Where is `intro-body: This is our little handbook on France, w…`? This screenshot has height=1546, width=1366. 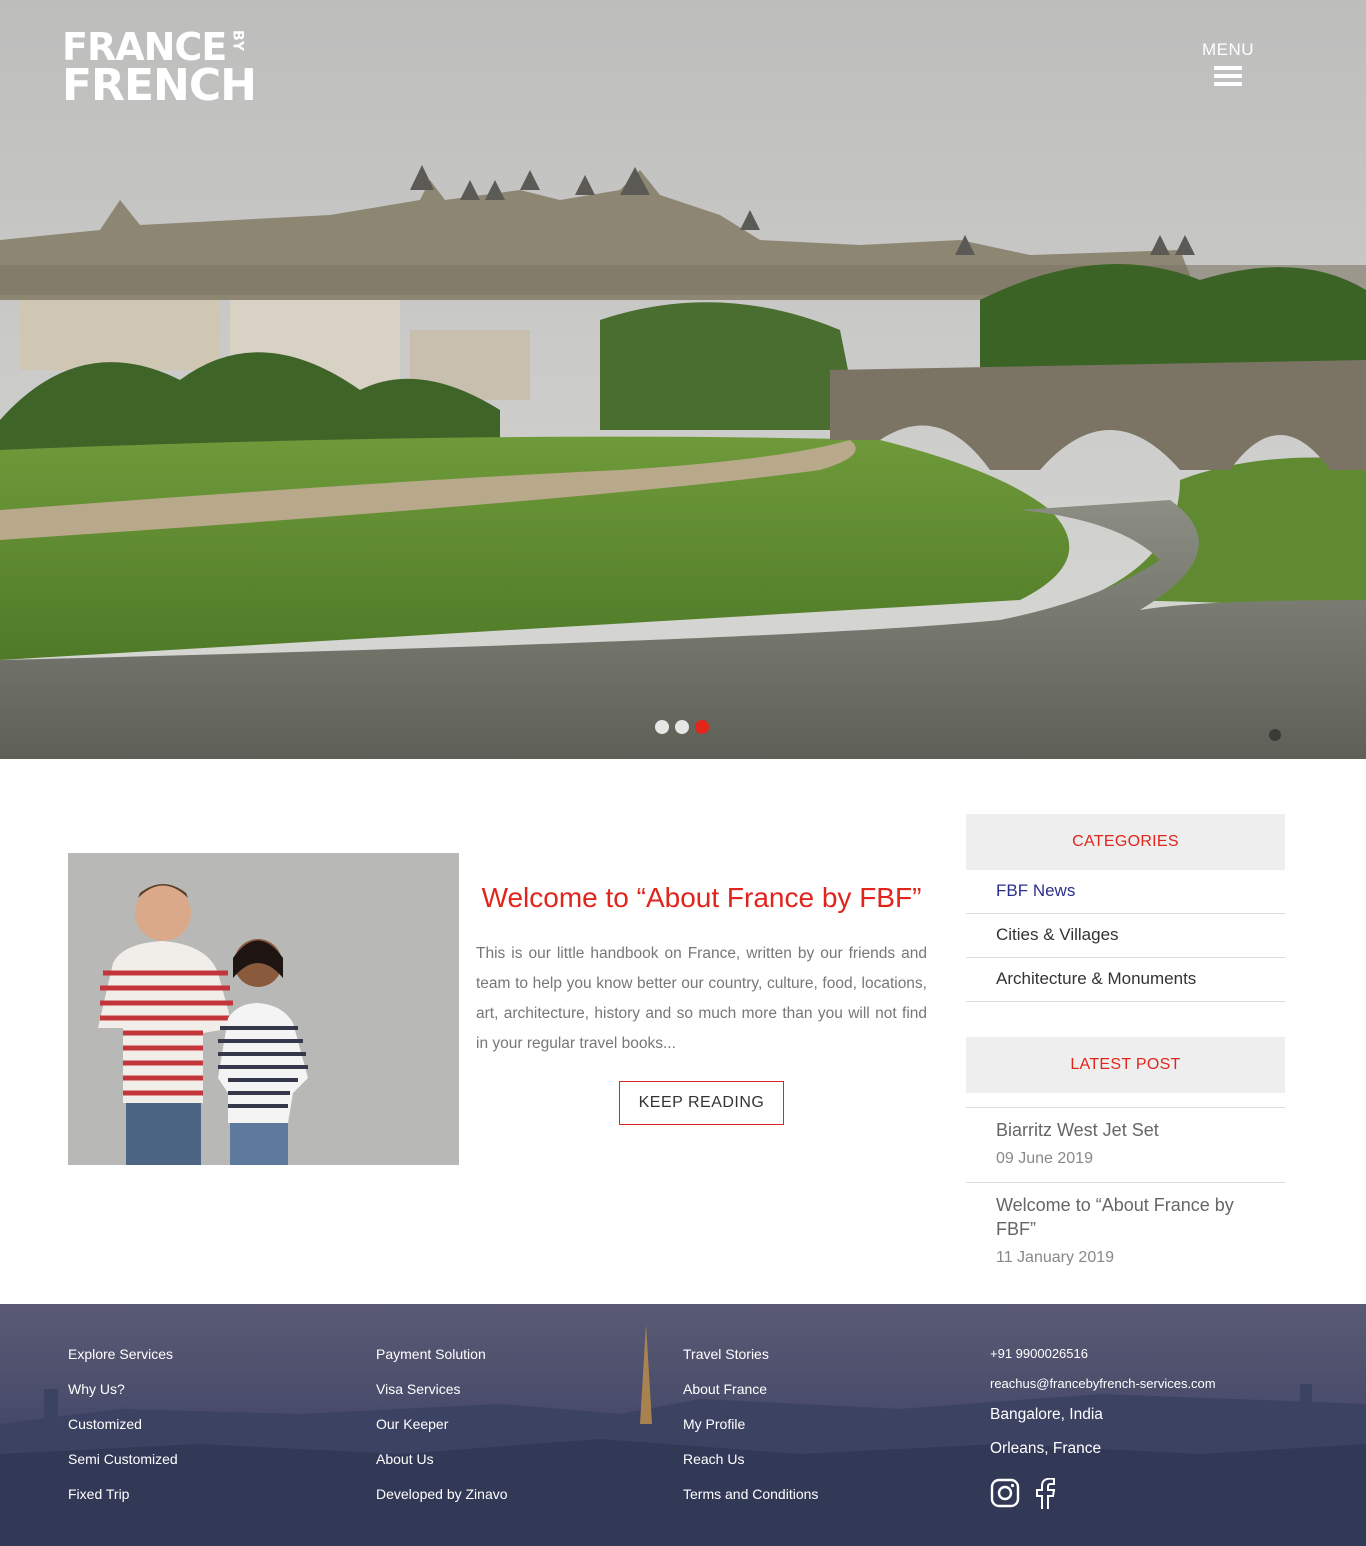
intro-body: This is our little handbook on France, w… is located at coordinates (701, 998).